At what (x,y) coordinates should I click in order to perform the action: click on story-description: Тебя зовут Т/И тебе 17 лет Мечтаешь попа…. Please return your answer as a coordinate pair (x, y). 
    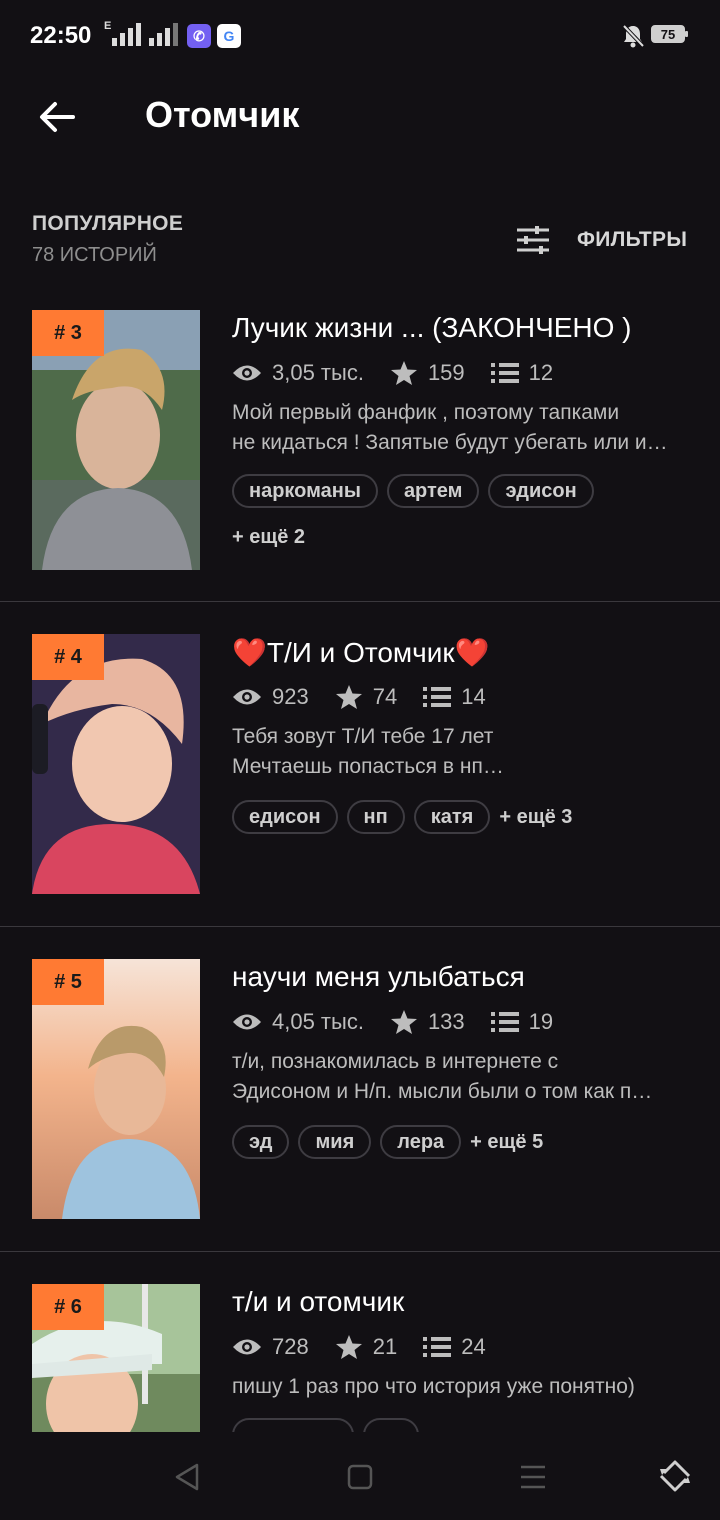
    Looking at the image, I should click on (462, 752).